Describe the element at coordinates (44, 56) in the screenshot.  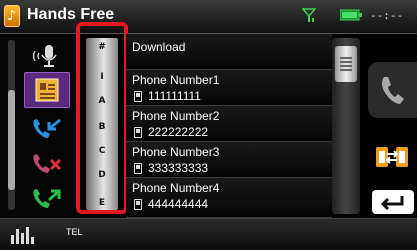
I see `voice-recognition-icon` at that location.